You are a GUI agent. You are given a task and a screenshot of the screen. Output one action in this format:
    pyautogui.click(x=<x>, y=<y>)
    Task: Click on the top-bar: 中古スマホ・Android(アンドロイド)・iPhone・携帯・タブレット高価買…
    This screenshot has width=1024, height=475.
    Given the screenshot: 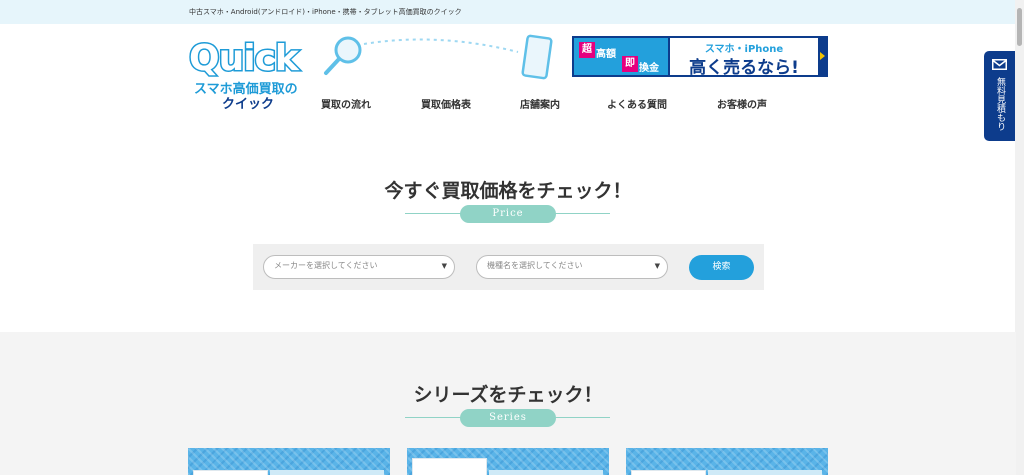 What is the action you would take?
    pyautogui.click(x=512, y=12)
    